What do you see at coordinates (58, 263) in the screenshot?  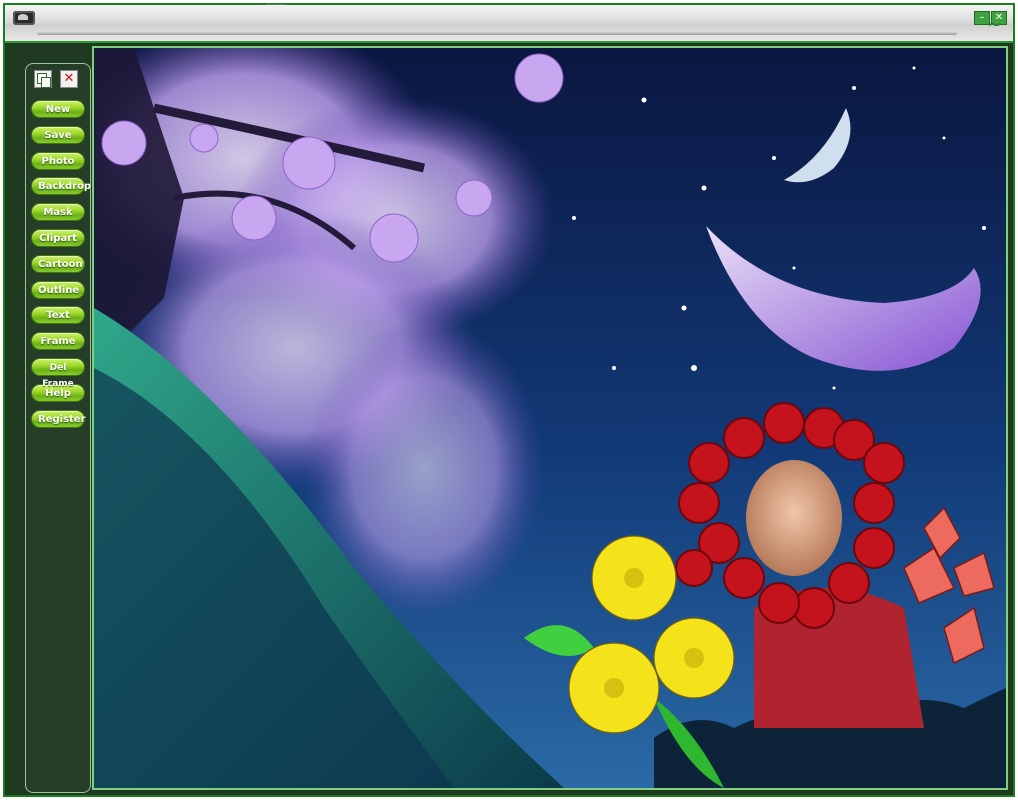 I see `cartoon-button: Cartoon` at bounding box center [58, 263].